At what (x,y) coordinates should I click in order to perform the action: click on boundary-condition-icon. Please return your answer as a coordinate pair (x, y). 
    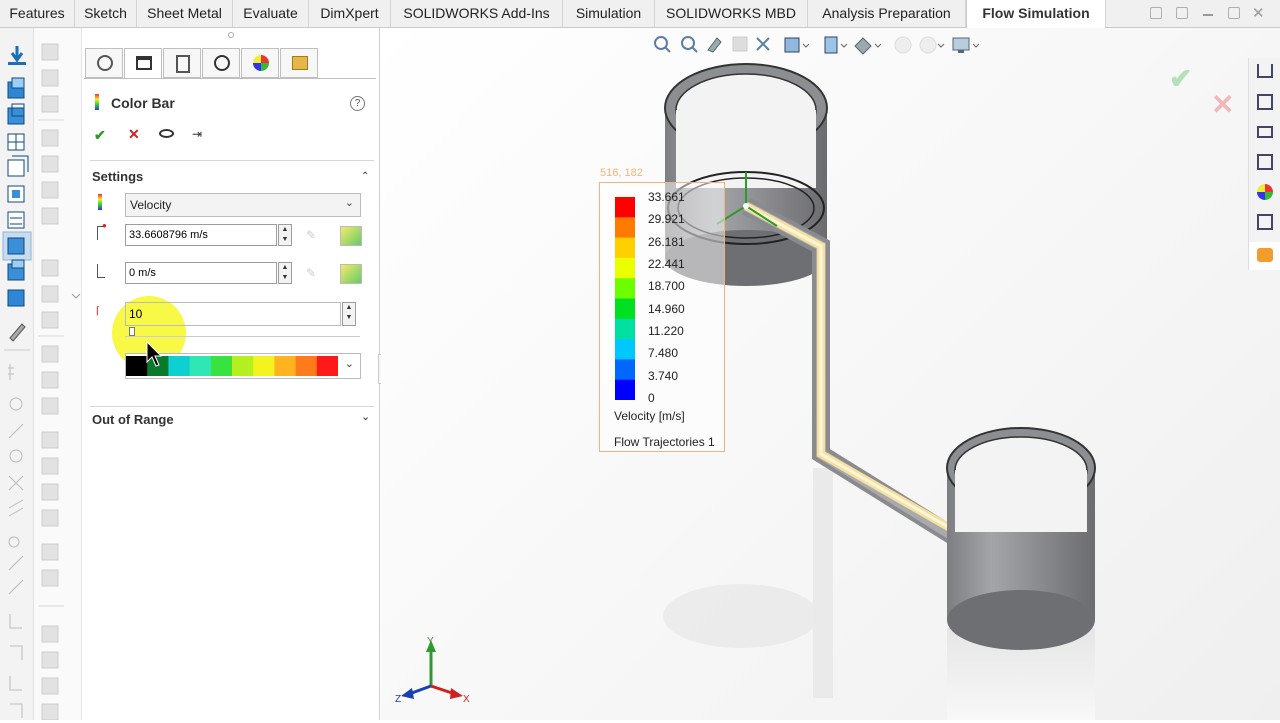
    Looking at the image, I should click on (16, 194).